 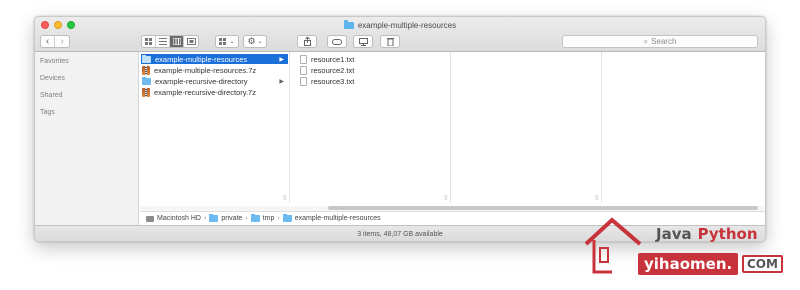 What do you see at coordinates (87, 146) in the screenshot?
I see `sidebar: Favorites Devices Shared Tags` at bounding box center [87, 146].